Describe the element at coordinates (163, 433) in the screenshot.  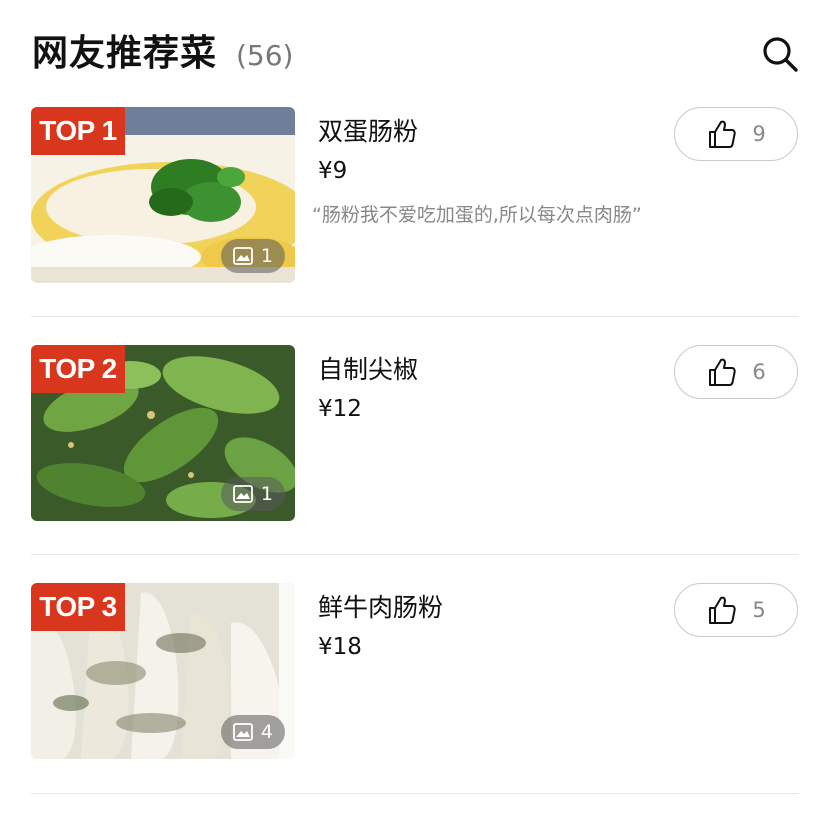
I see `dish-photo: TOP 2 1` at that location.